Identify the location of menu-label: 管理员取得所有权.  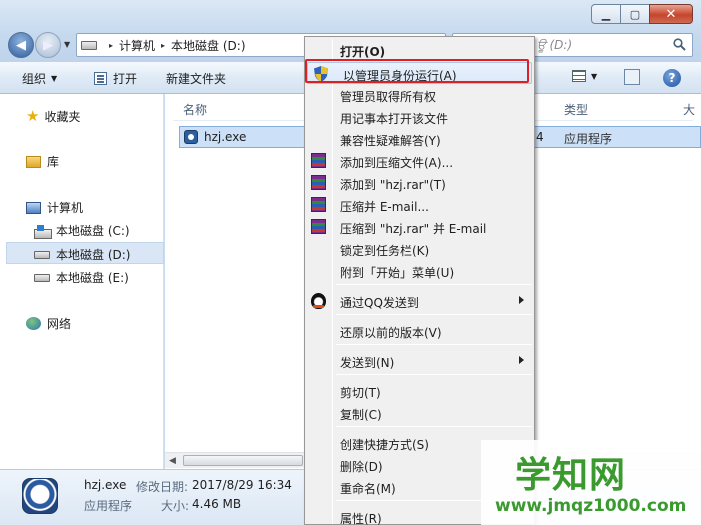
(388, 97).